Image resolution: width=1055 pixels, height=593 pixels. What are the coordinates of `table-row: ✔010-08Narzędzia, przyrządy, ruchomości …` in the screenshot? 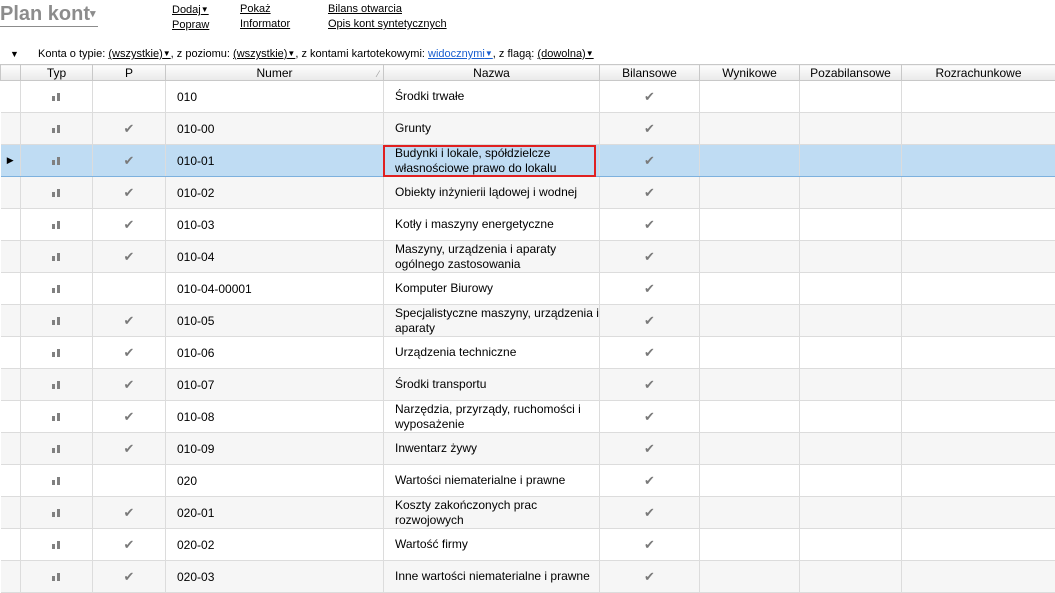 It's located at (528, 417).